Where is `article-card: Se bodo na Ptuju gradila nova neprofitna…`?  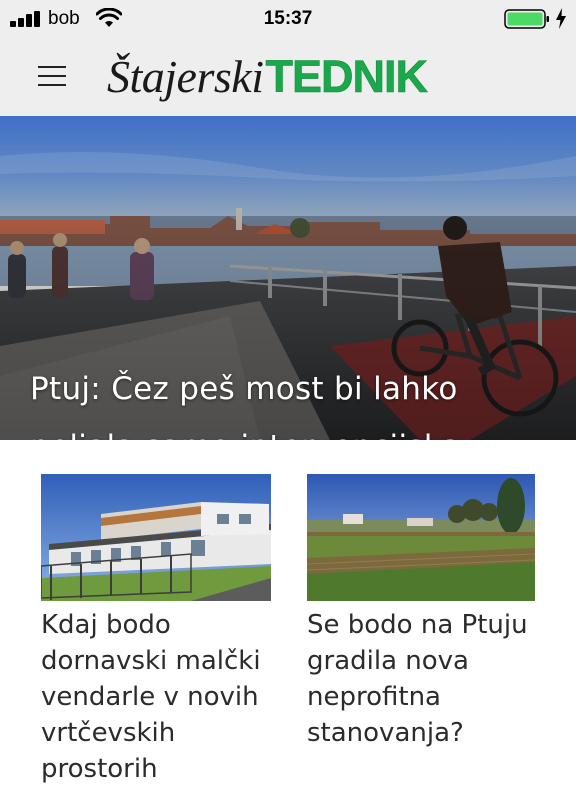
article-card: Se bodo na Ptuju gradila nova neprofitna… is located at coordinates (423, 612).